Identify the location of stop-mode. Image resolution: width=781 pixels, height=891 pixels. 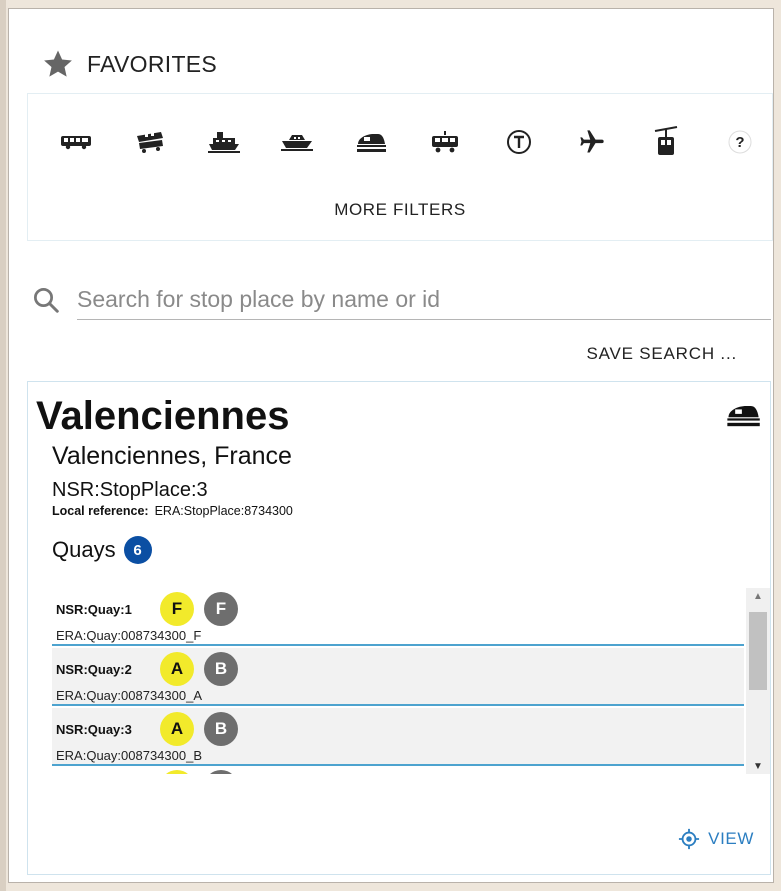
(743, 417).